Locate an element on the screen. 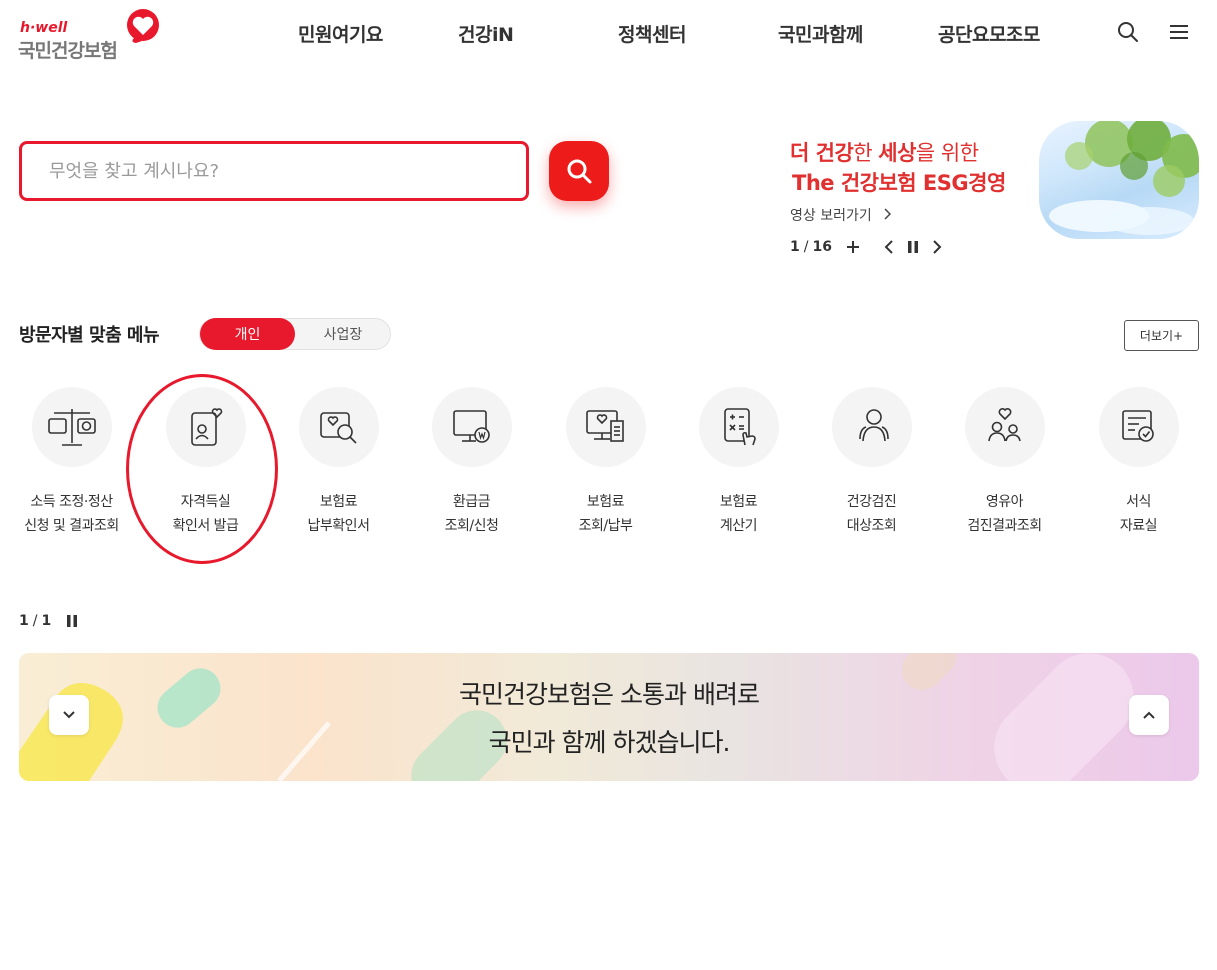 This screenshot has width=1217, height=970. menu-pager: 1 / 1 is located at coordinates (50, 621).